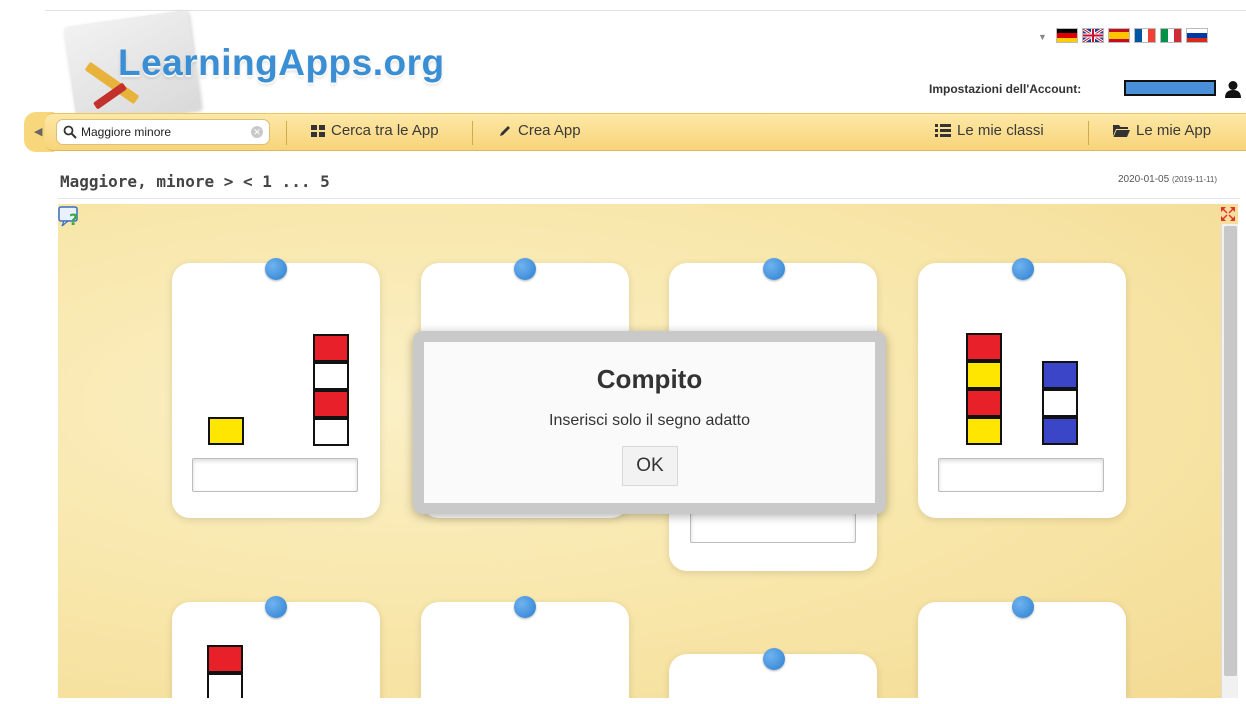  I want to click on nav-my-apps-label: Le mie App, so click(1174, 130).